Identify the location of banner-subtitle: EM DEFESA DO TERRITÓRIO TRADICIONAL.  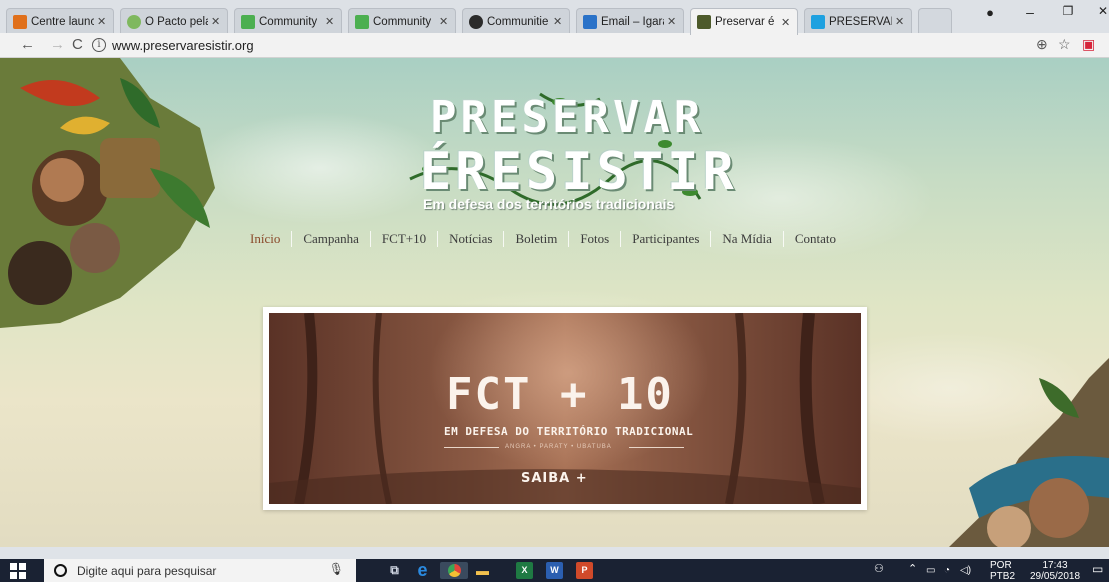
(569, 431).